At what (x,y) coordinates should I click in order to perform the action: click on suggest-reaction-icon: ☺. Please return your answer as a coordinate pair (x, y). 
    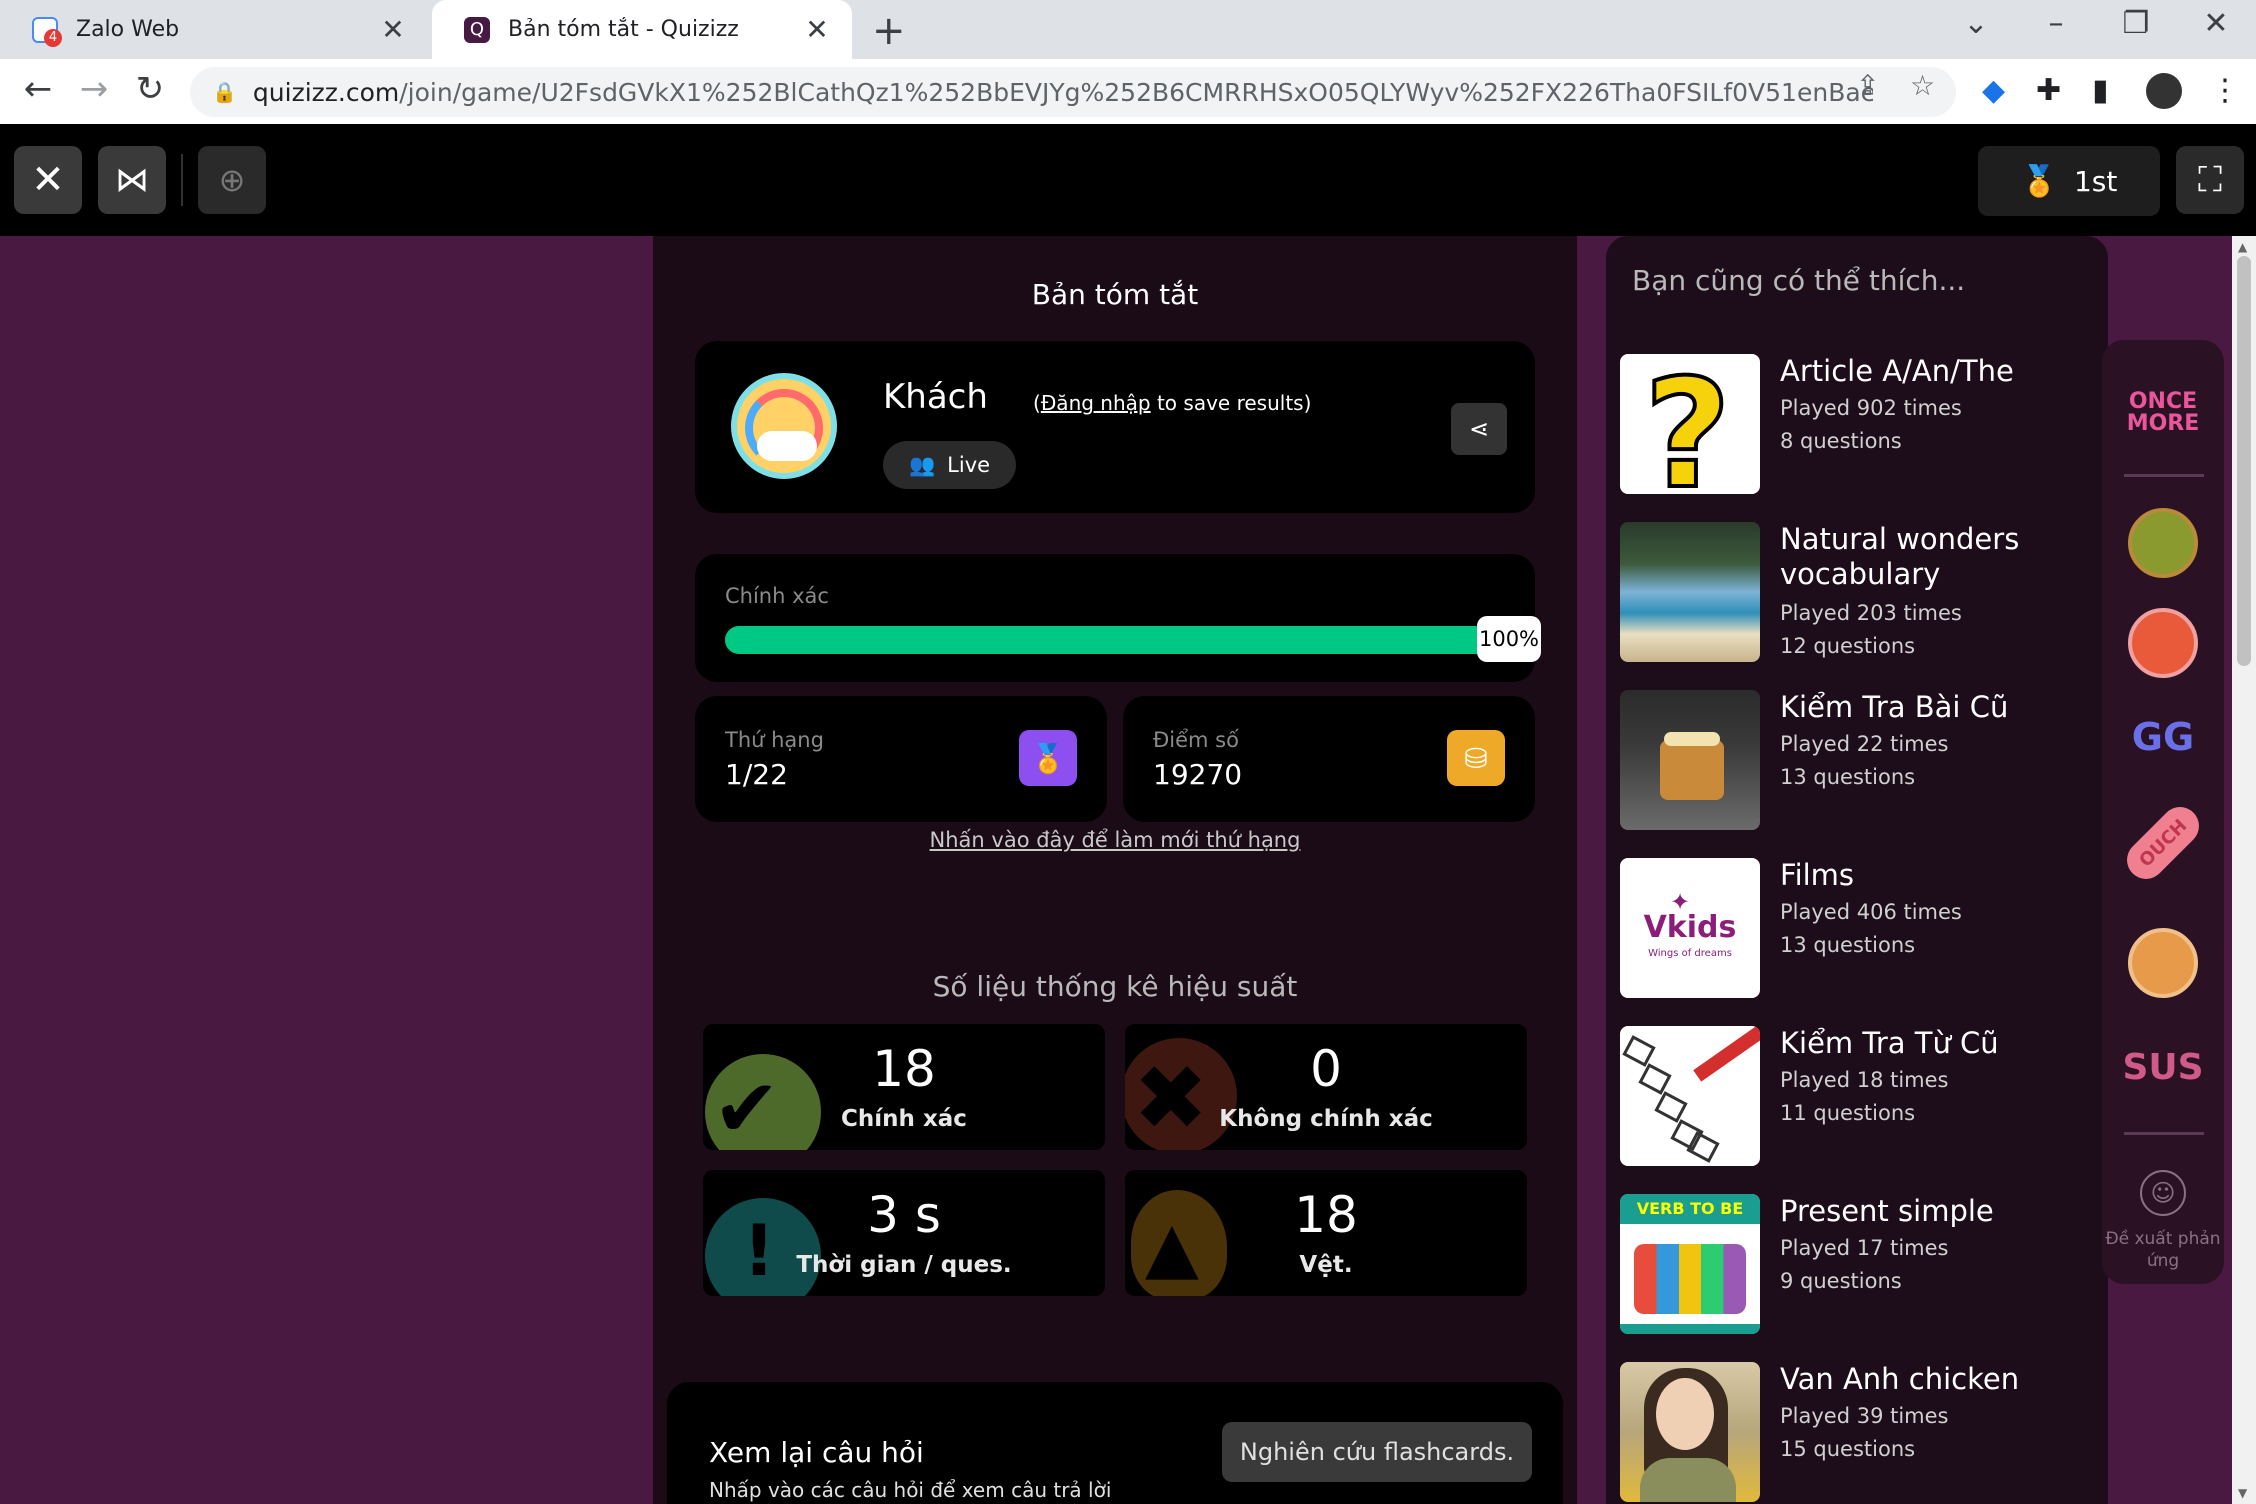
    Looking at the image, I should click on (2163, 1193).